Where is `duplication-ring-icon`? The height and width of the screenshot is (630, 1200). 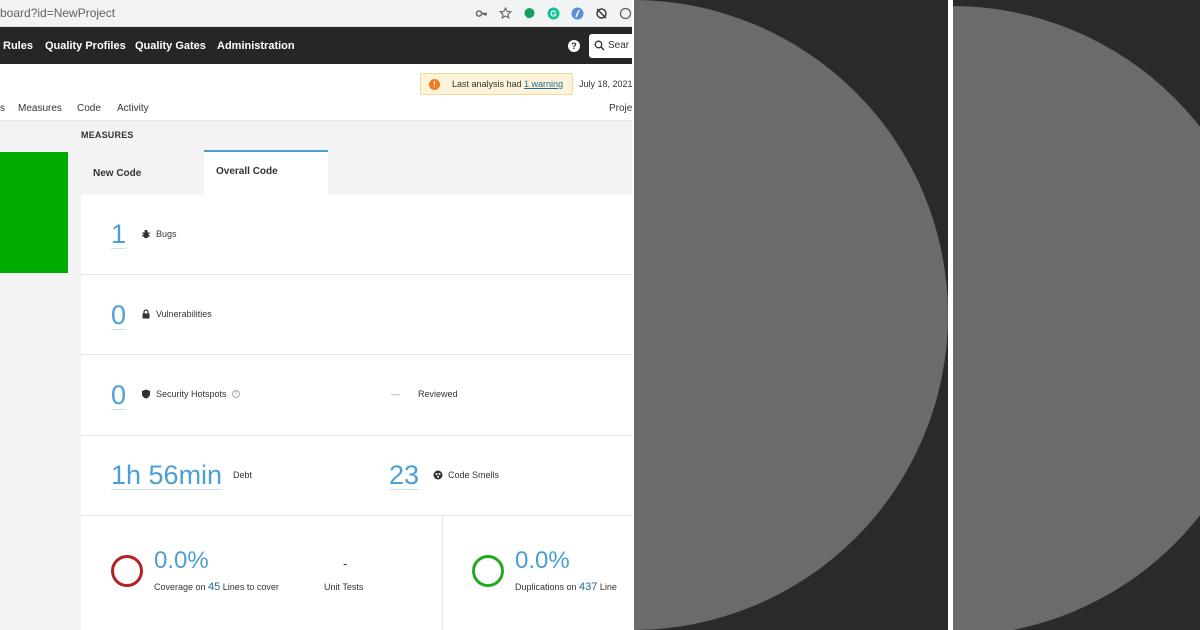 duplication-ring-icon is located at coordinates (488, 571).